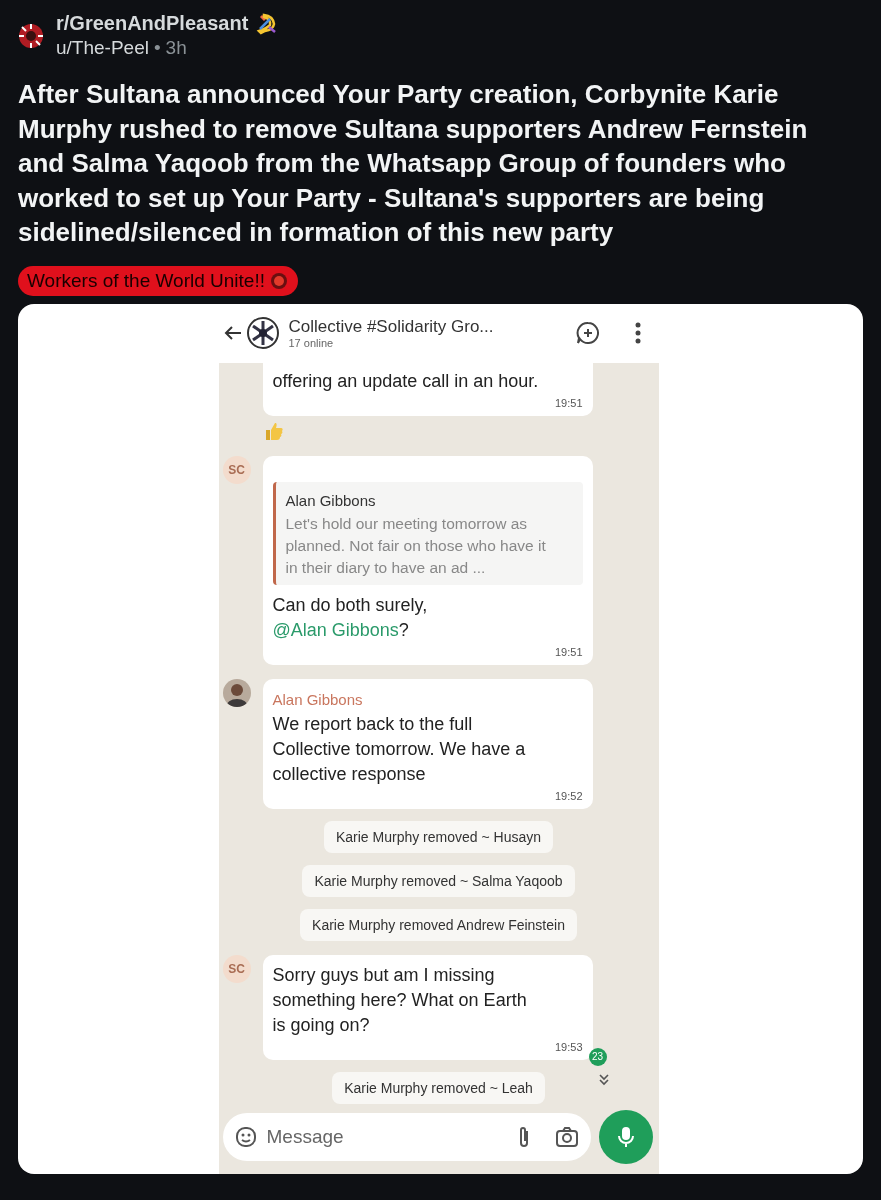  I want to click on message-text: Sorry guys but am I missing something here? What on Earth is going on?, so click(400, 1000).